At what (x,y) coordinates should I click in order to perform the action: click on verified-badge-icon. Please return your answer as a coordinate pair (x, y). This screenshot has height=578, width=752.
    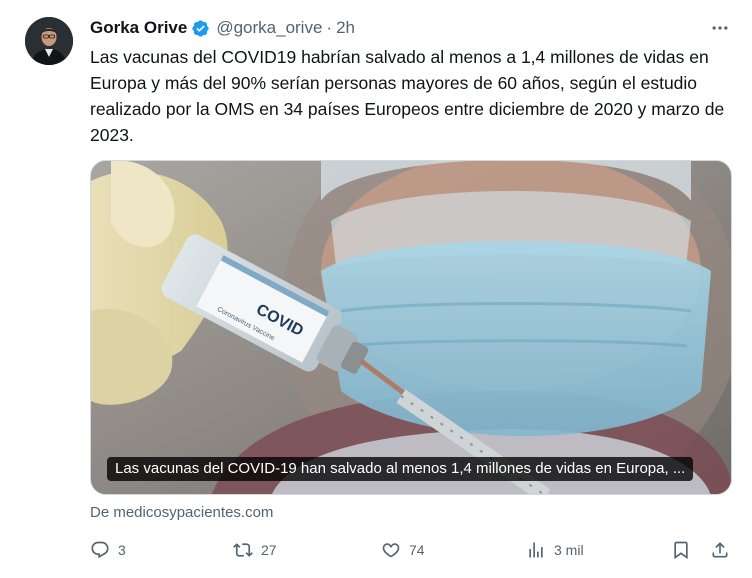
    Looking at the image, I should click on (200, 28).